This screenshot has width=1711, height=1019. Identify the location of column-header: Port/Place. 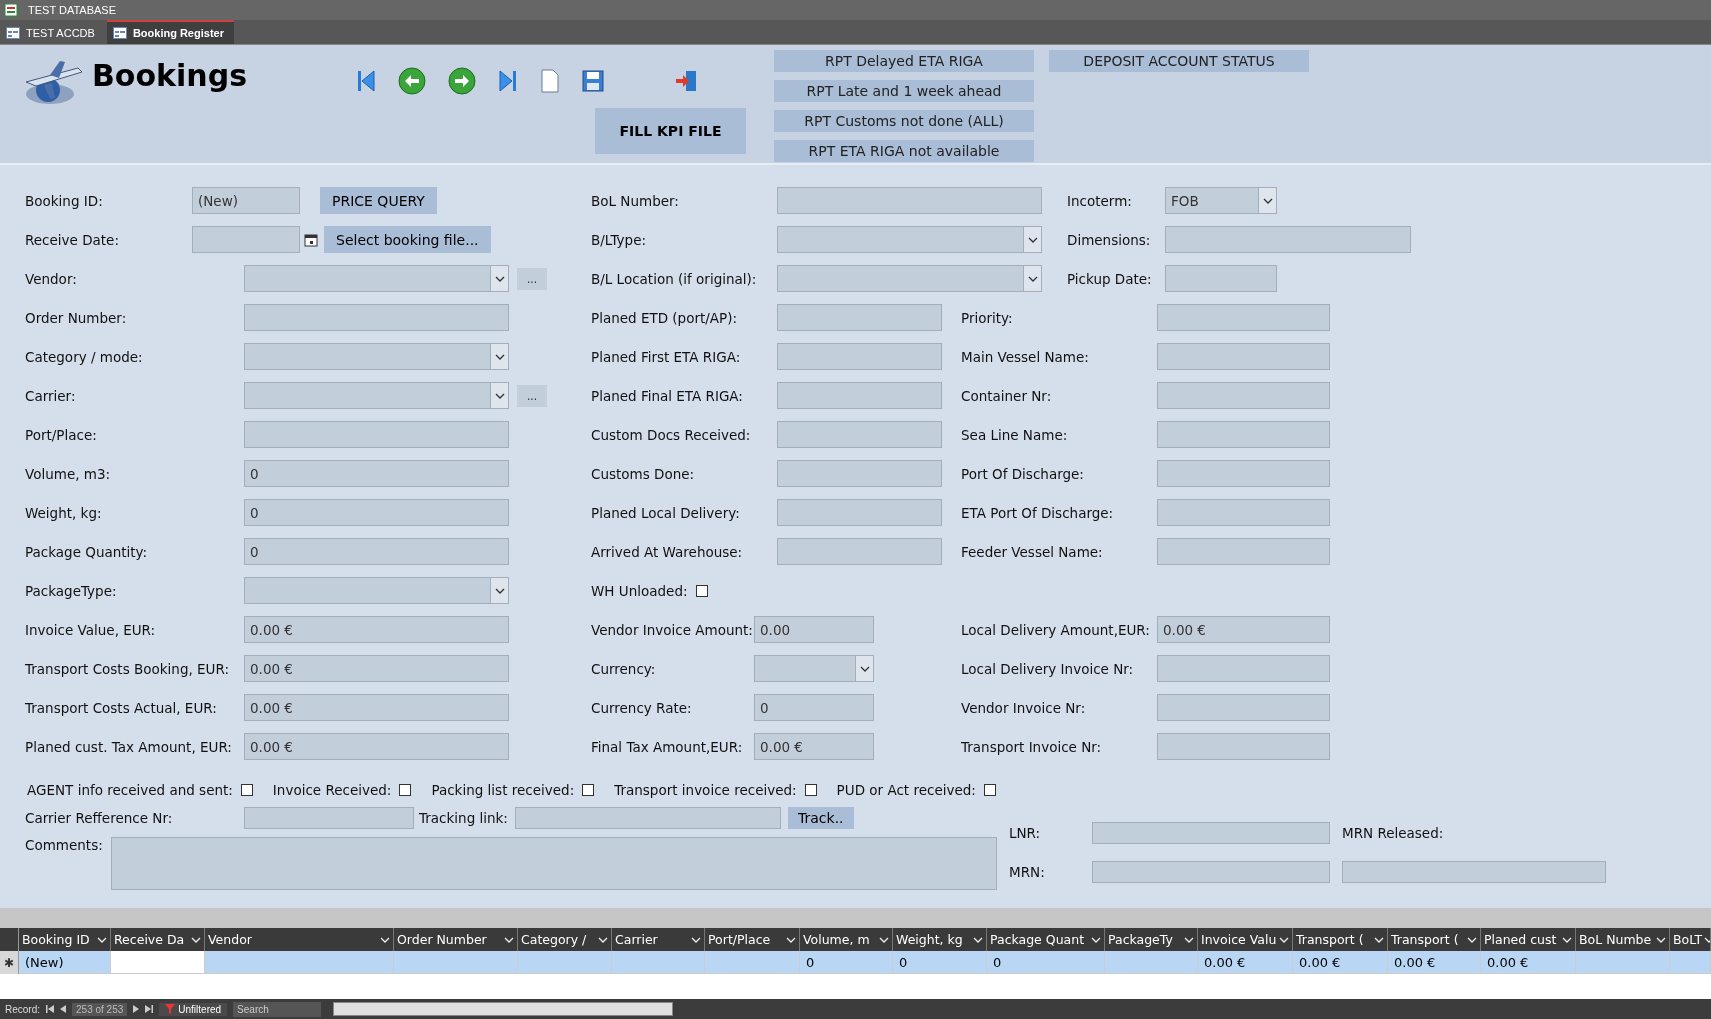
(752, 939).